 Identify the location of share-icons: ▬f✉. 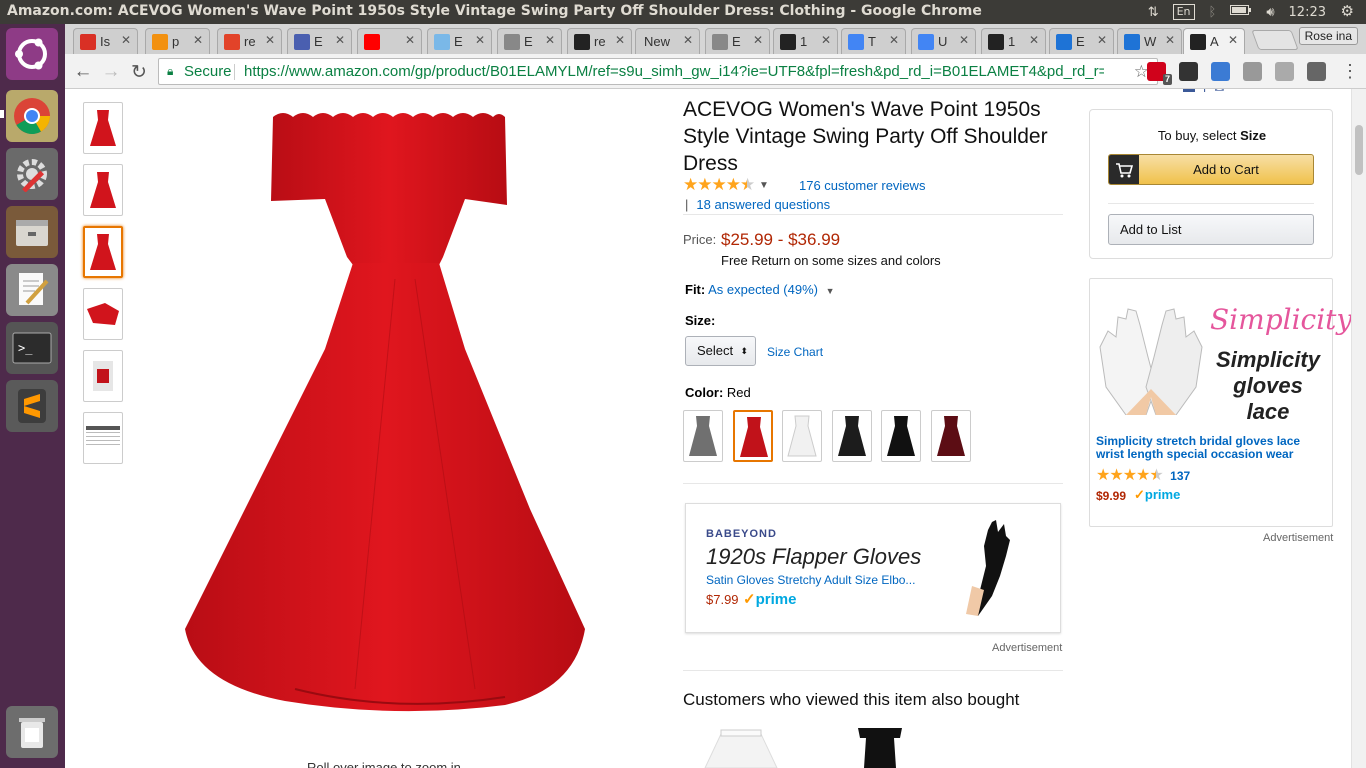
(1207, 92).